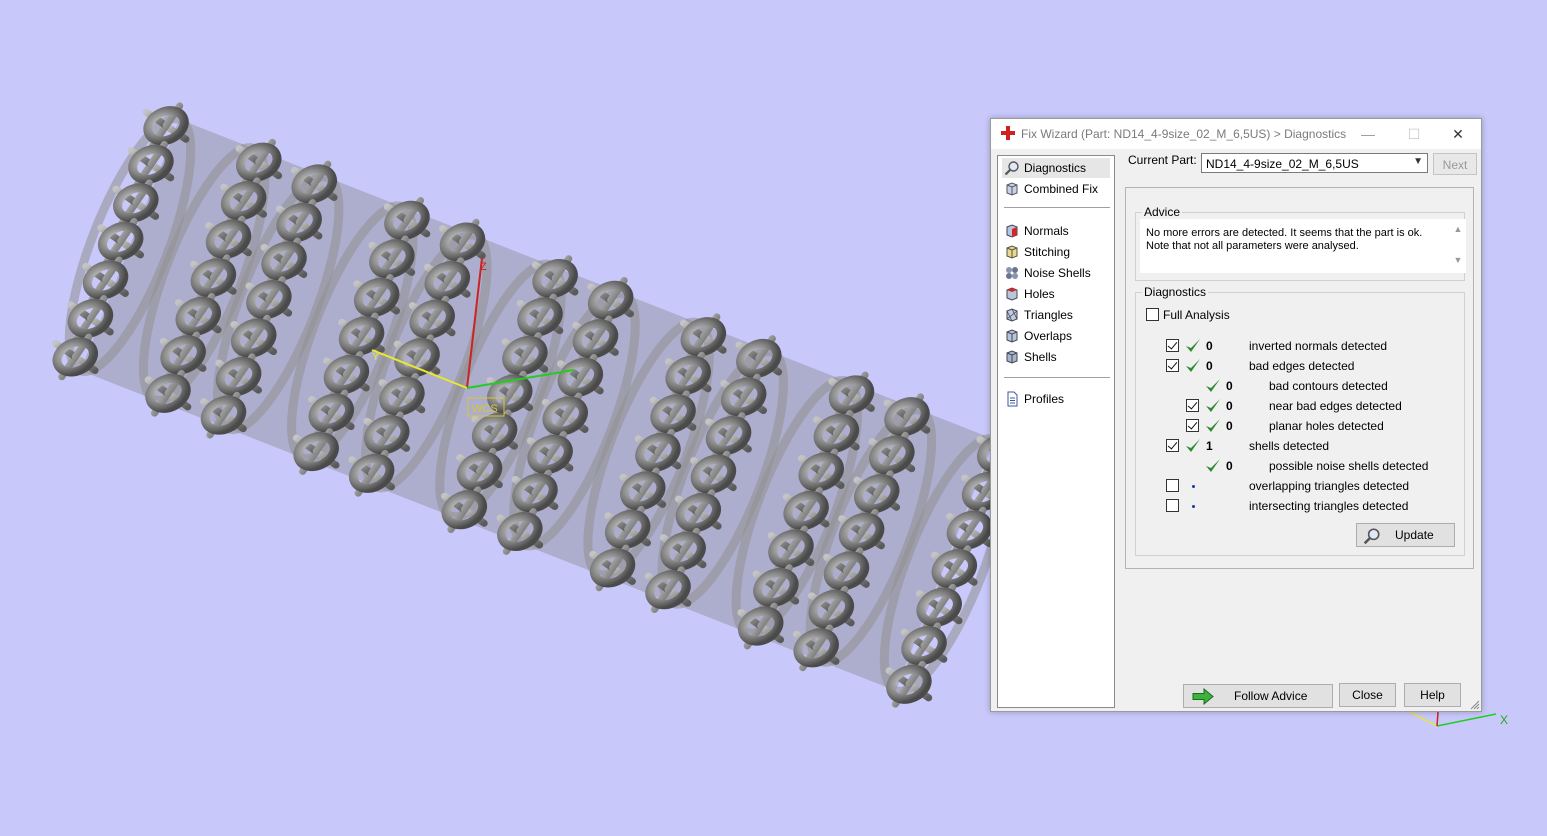 Image resolution: width=1547 pixels, height=836 pixels. Describe the element at coordinates (1318, 346) in the screenshot. I see `diagnostic-label: inverted normals detected` at that location.